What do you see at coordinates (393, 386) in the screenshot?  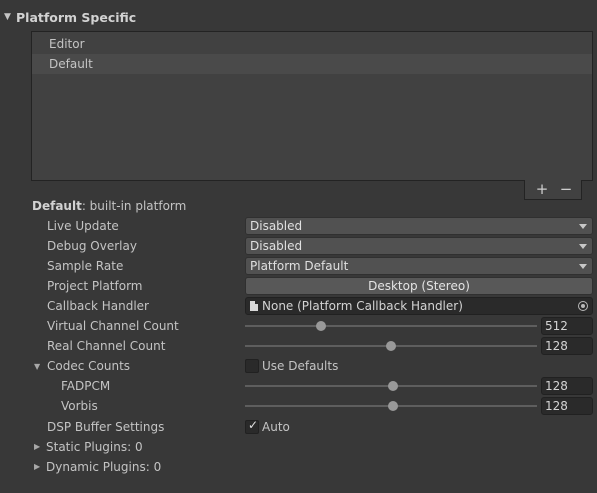 I see `fadpcm-slider-thumb` at bounding box center [393, 386].